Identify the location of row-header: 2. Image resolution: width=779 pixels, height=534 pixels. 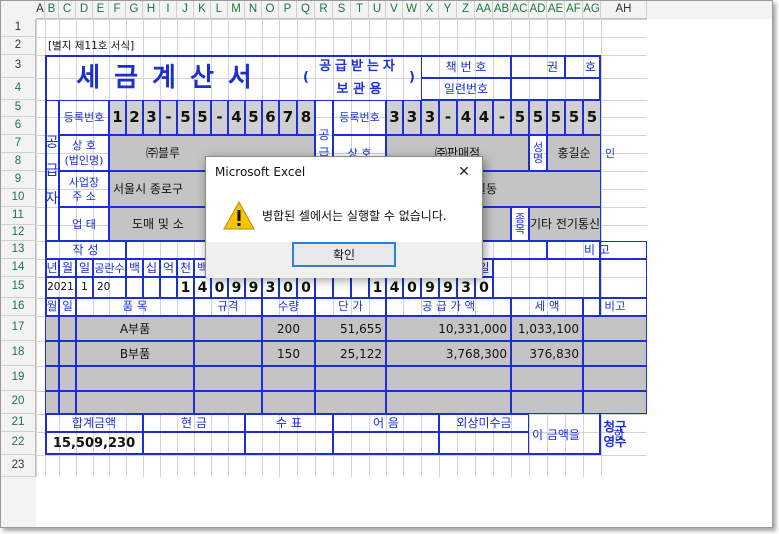
(18, 46).